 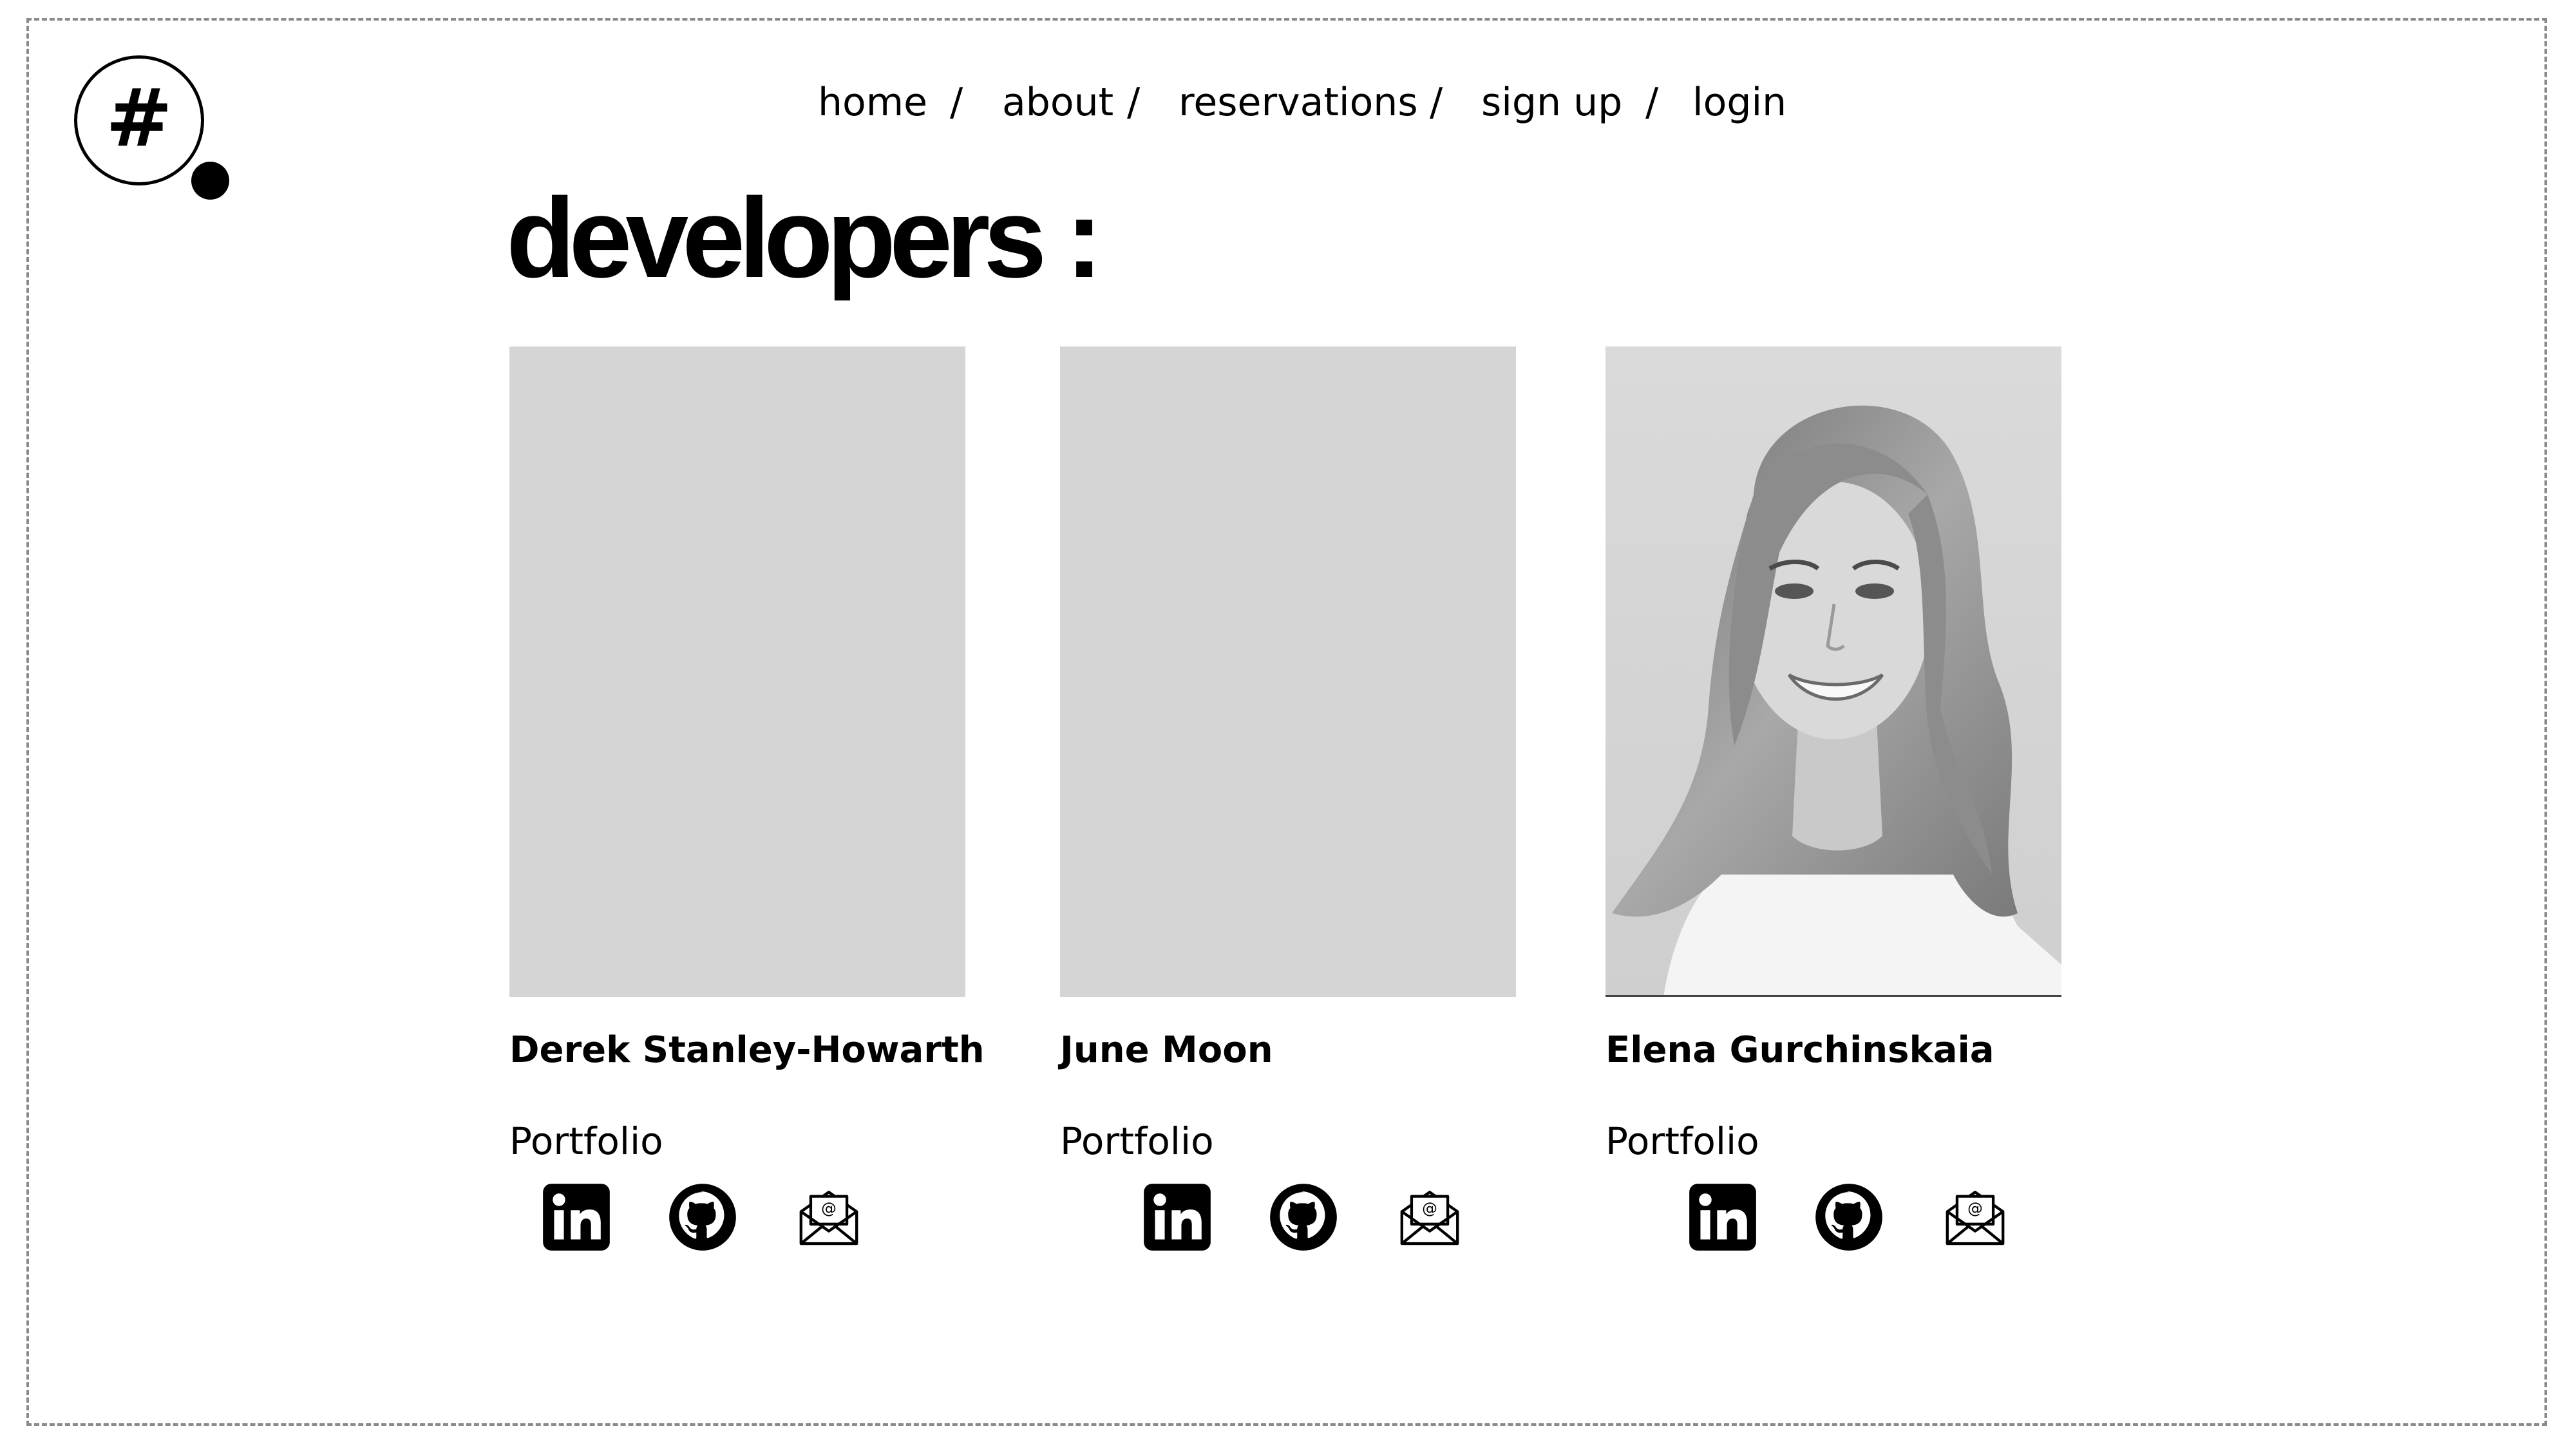 I want to click on developer-card: Derek Stanley-Howarth Portfolio @, so click(x=747, y=798).